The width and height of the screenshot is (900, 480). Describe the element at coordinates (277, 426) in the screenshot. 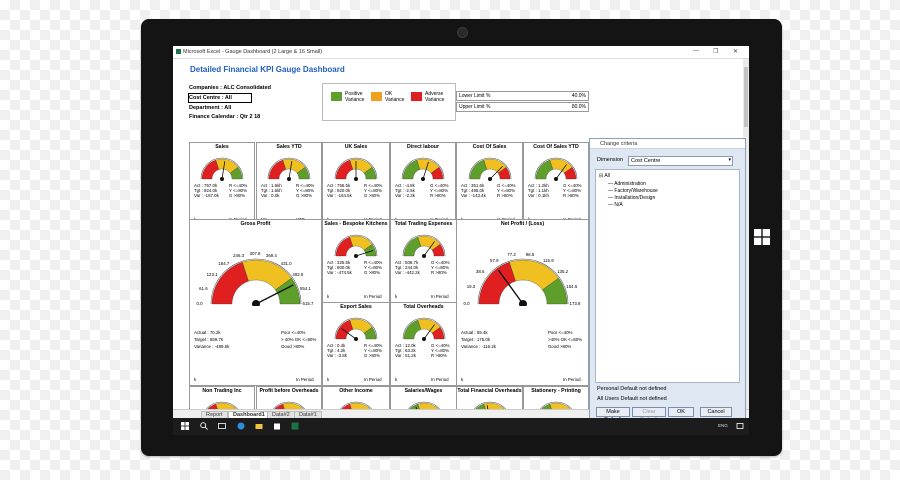

I see `store-icon` at that location.